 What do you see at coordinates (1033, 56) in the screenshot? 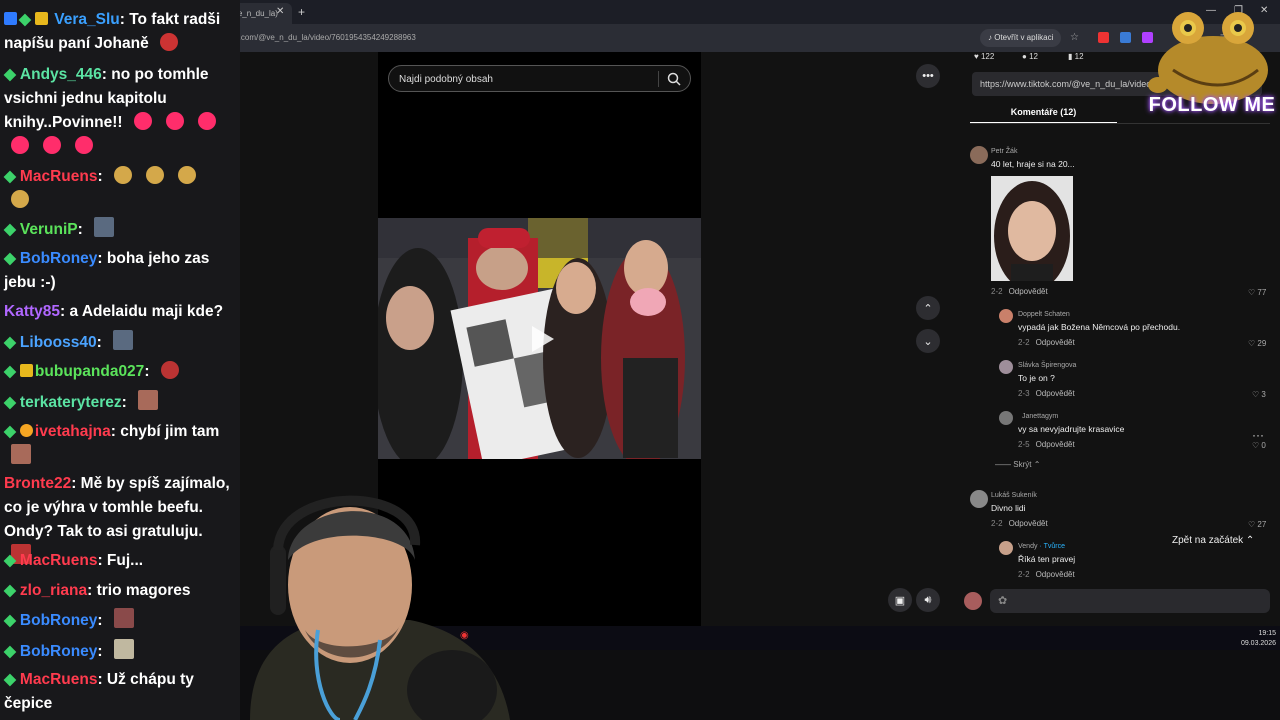
I see `comments-value: 12` at bounding box center [1033, 56].